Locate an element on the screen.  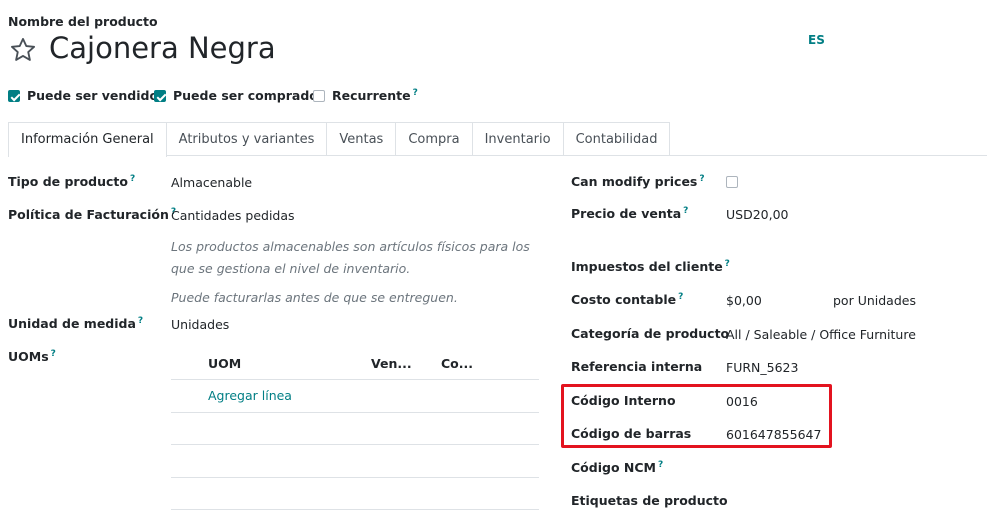
uoms-column-uom: UOM is located at coordinates (224, 363).